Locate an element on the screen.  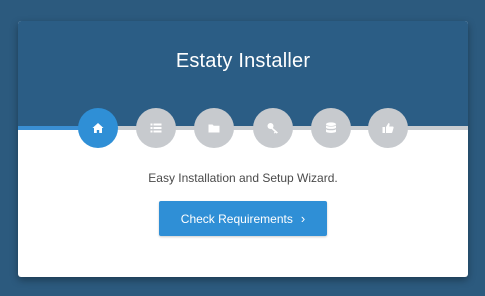
step-list is located at coordinates (156, 128).